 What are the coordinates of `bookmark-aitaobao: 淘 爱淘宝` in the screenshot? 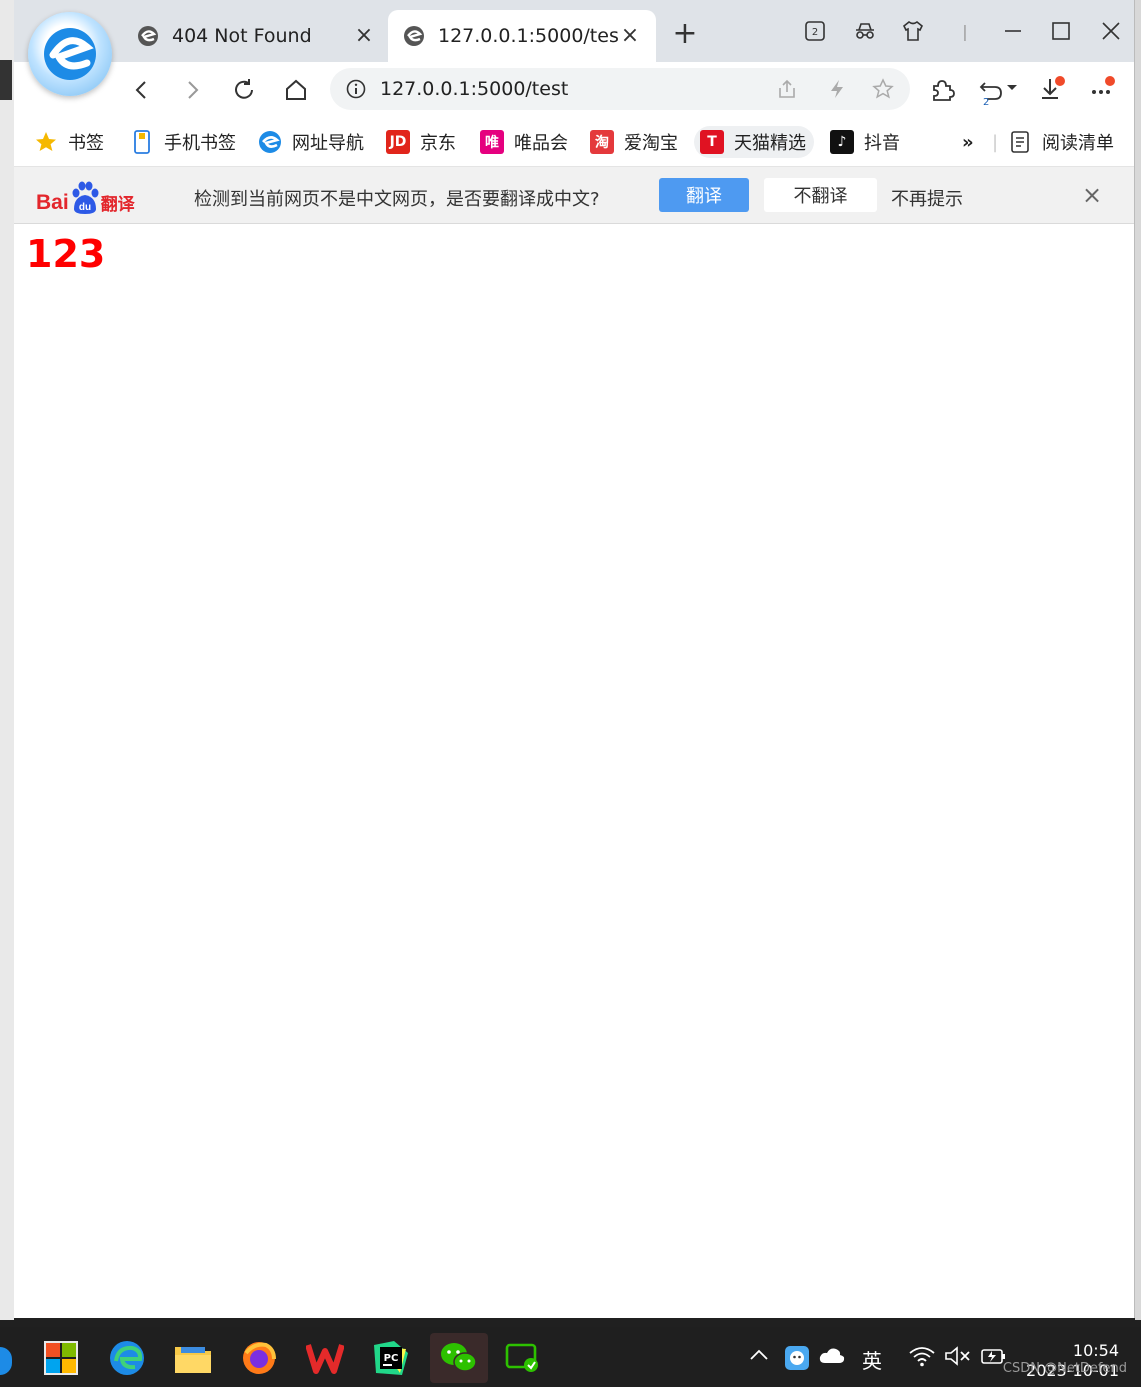 It's located at (634, 142).